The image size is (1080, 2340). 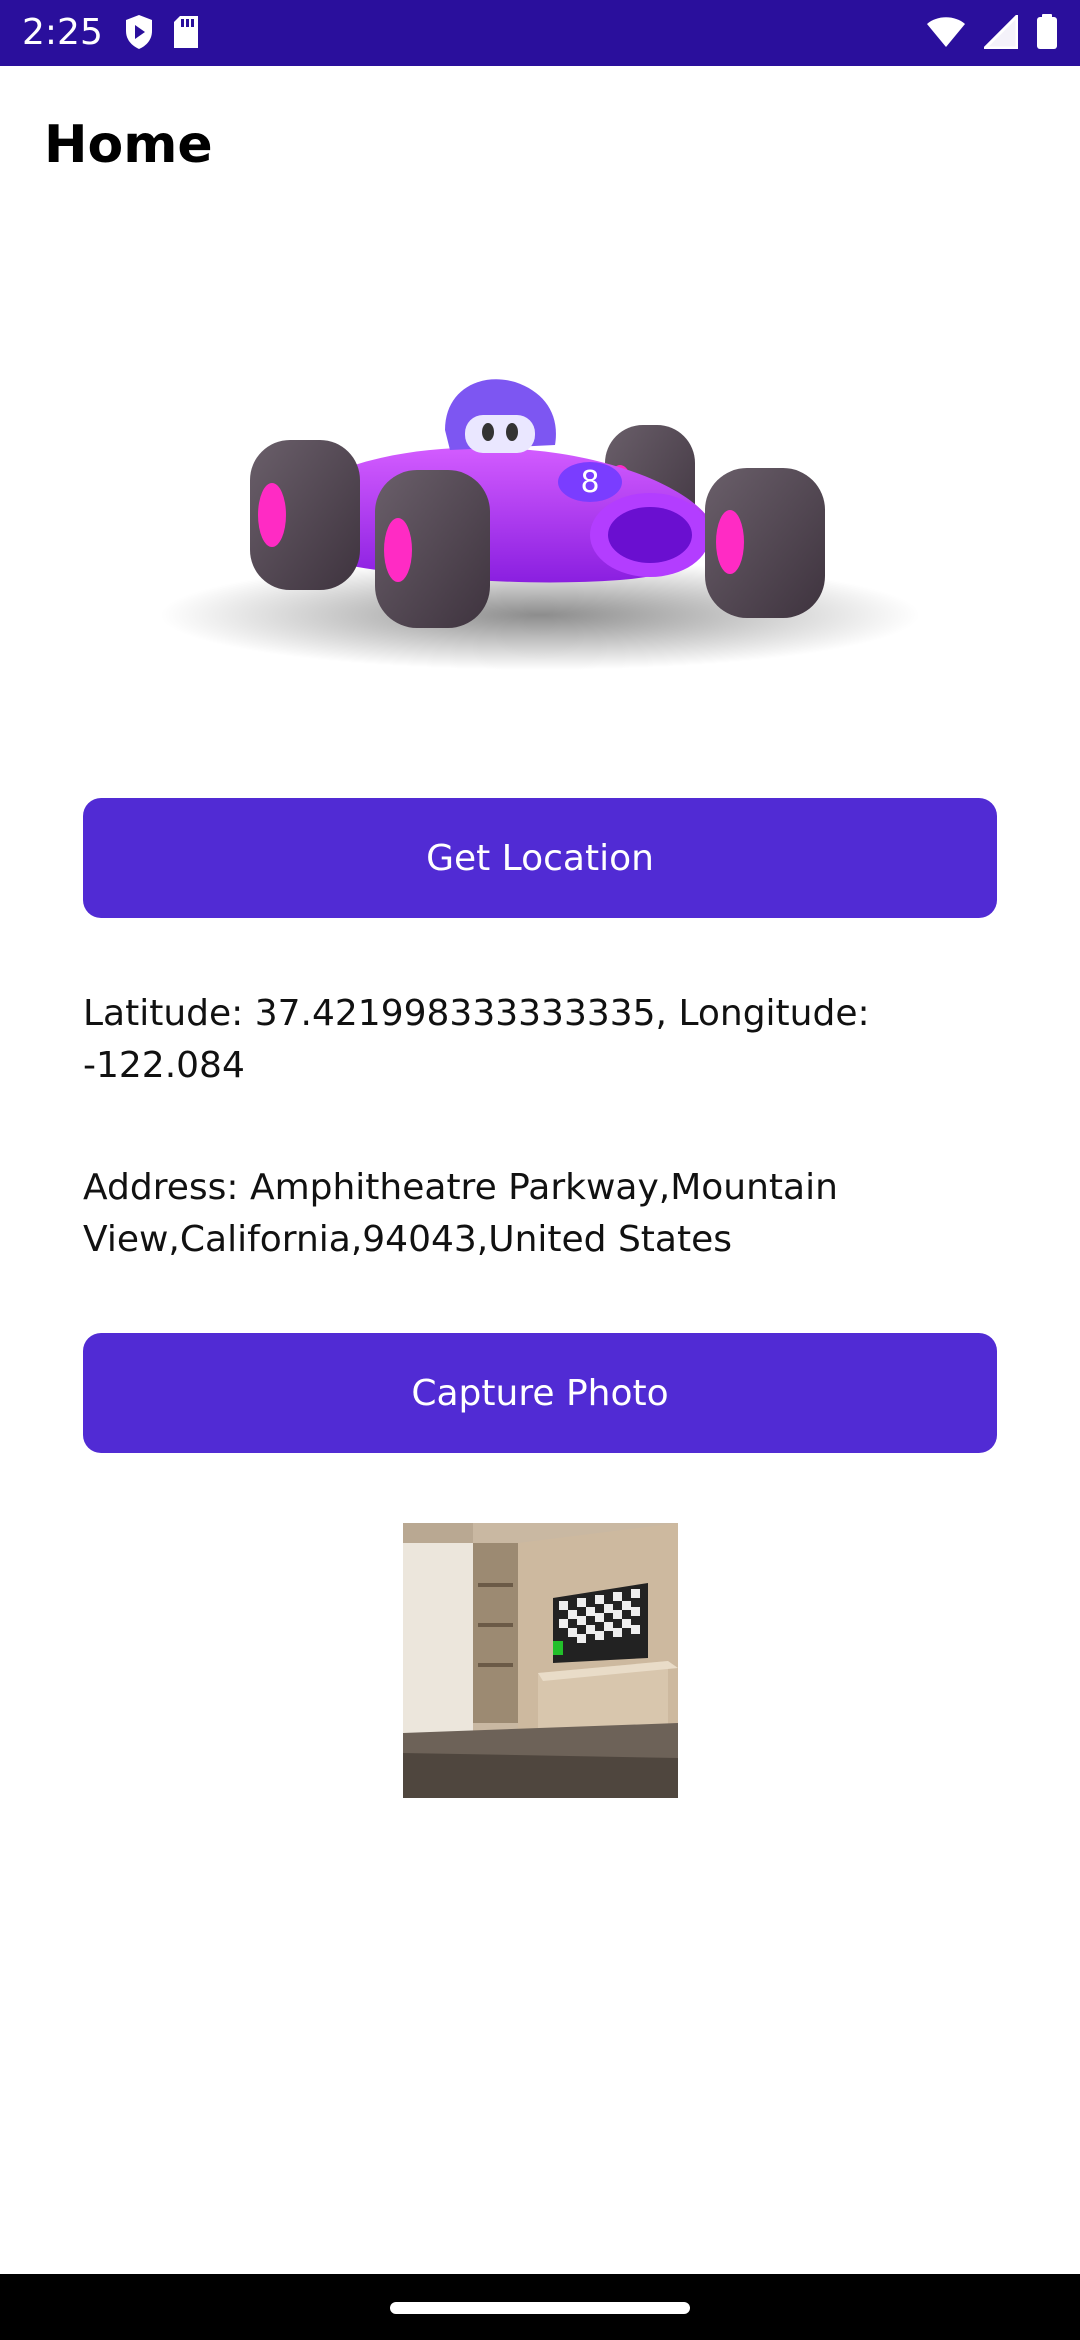 What do you see at coordinates (540, 858) in the screenshot?
I see `get-location-button: Get Location` at bounding box center [540, 858].